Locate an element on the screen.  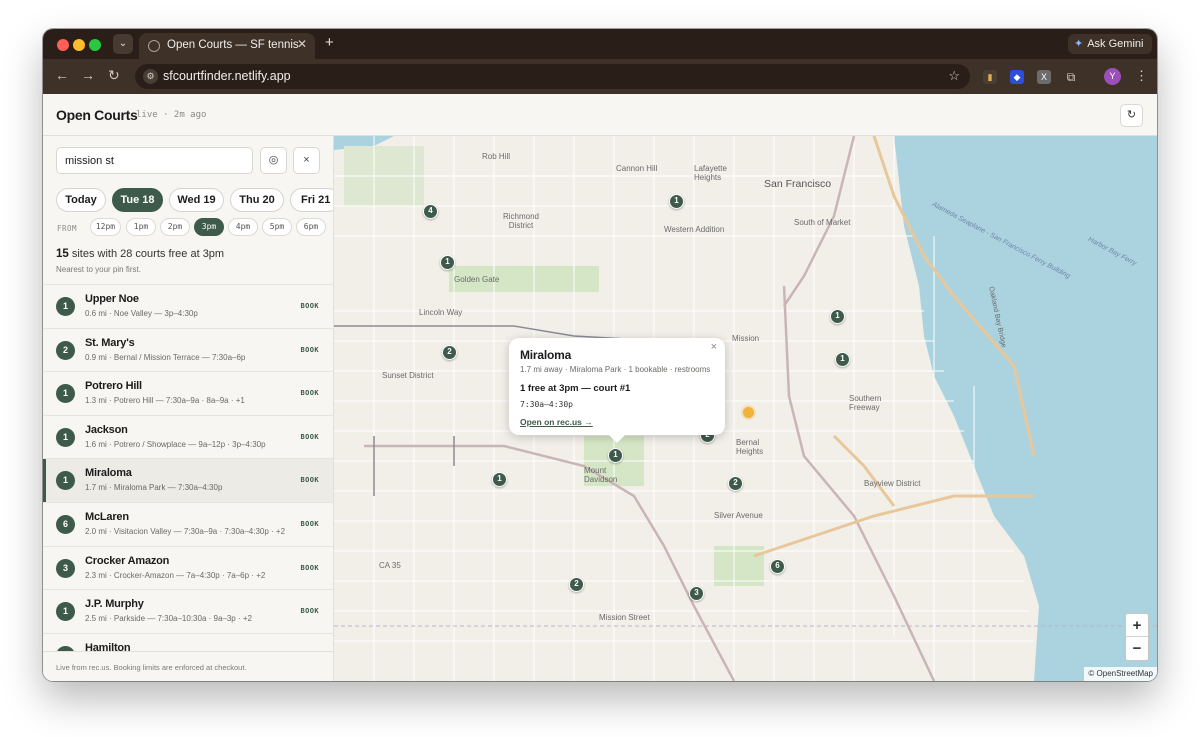
zoom-in-button: + is located at coordinates (1137, 625).